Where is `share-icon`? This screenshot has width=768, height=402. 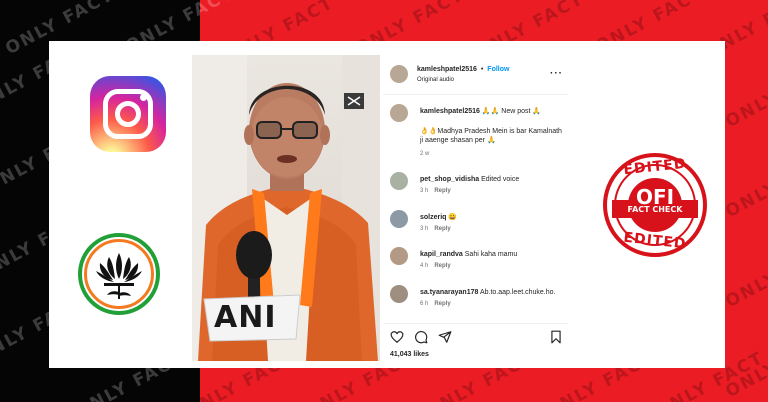 share-icon is located at coordinates (445, 337).